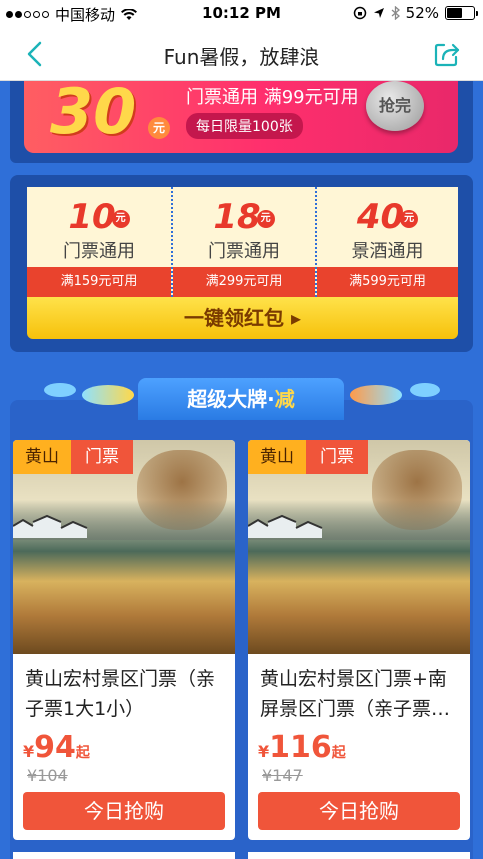 The height and width of the screenshot is (859, 483). I want to click on section-title: 超级大牌·减, so click(241, 399).